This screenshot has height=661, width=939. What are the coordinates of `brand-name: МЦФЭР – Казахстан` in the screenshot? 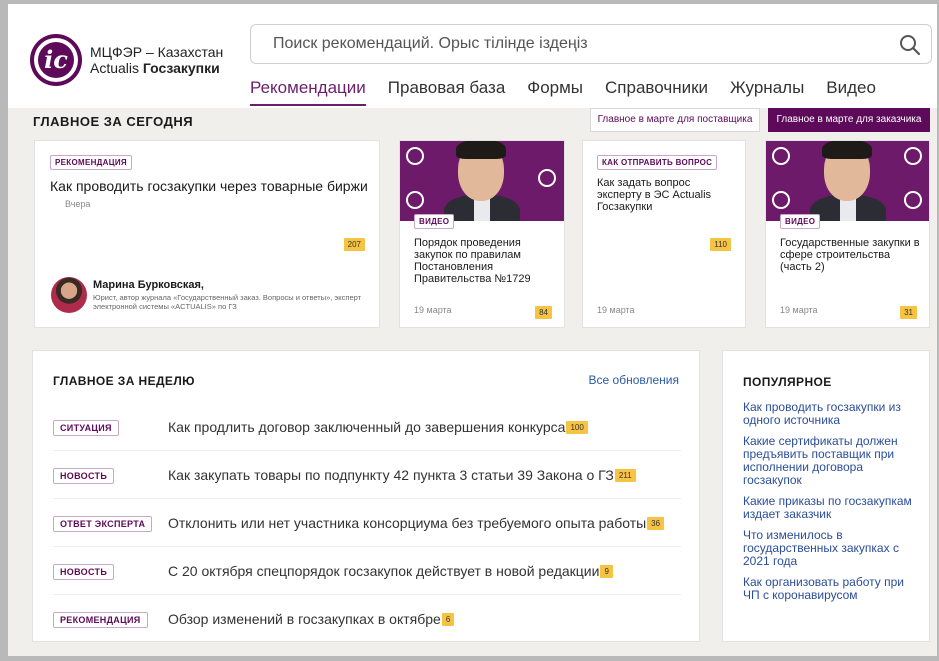 It's located at (157, 52).